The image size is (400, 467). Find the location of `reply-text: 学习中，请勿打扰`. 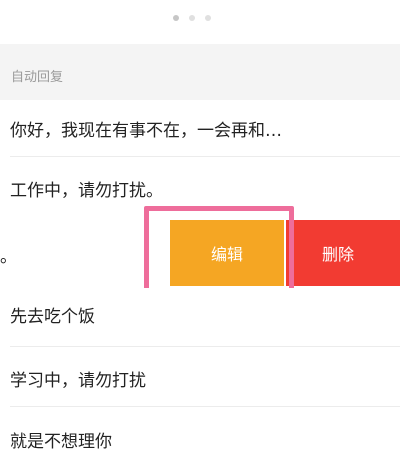

reply-text: 学习中，请勿打扰 is located at coordinates (78, 381).